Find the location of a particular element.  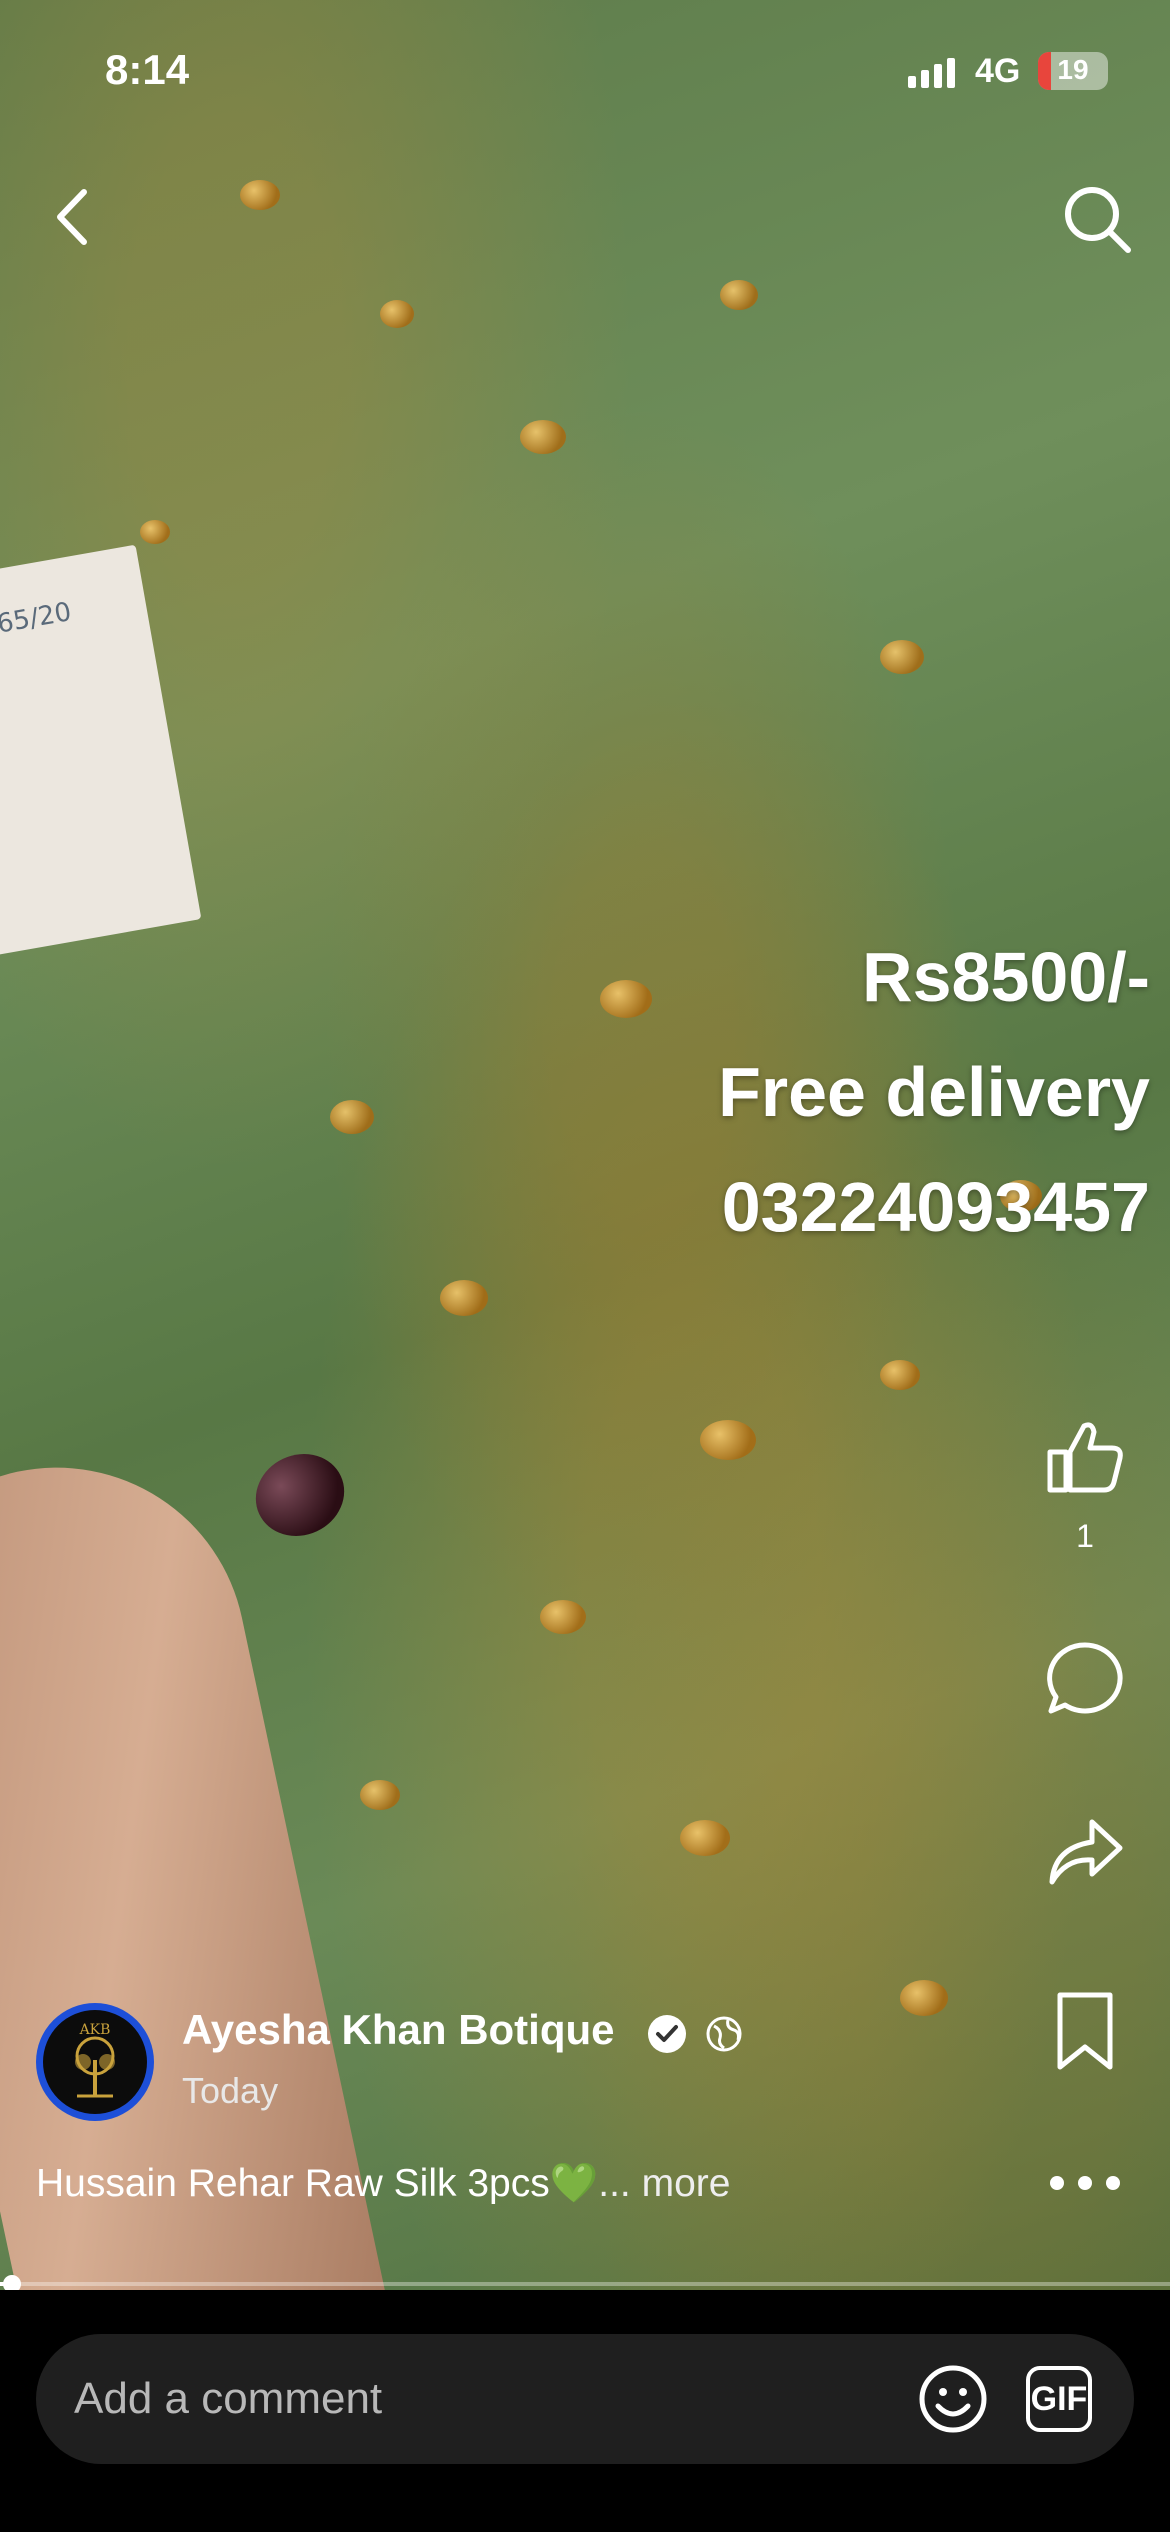

paper-note: 65/20 is located at coordinates (101, 750).